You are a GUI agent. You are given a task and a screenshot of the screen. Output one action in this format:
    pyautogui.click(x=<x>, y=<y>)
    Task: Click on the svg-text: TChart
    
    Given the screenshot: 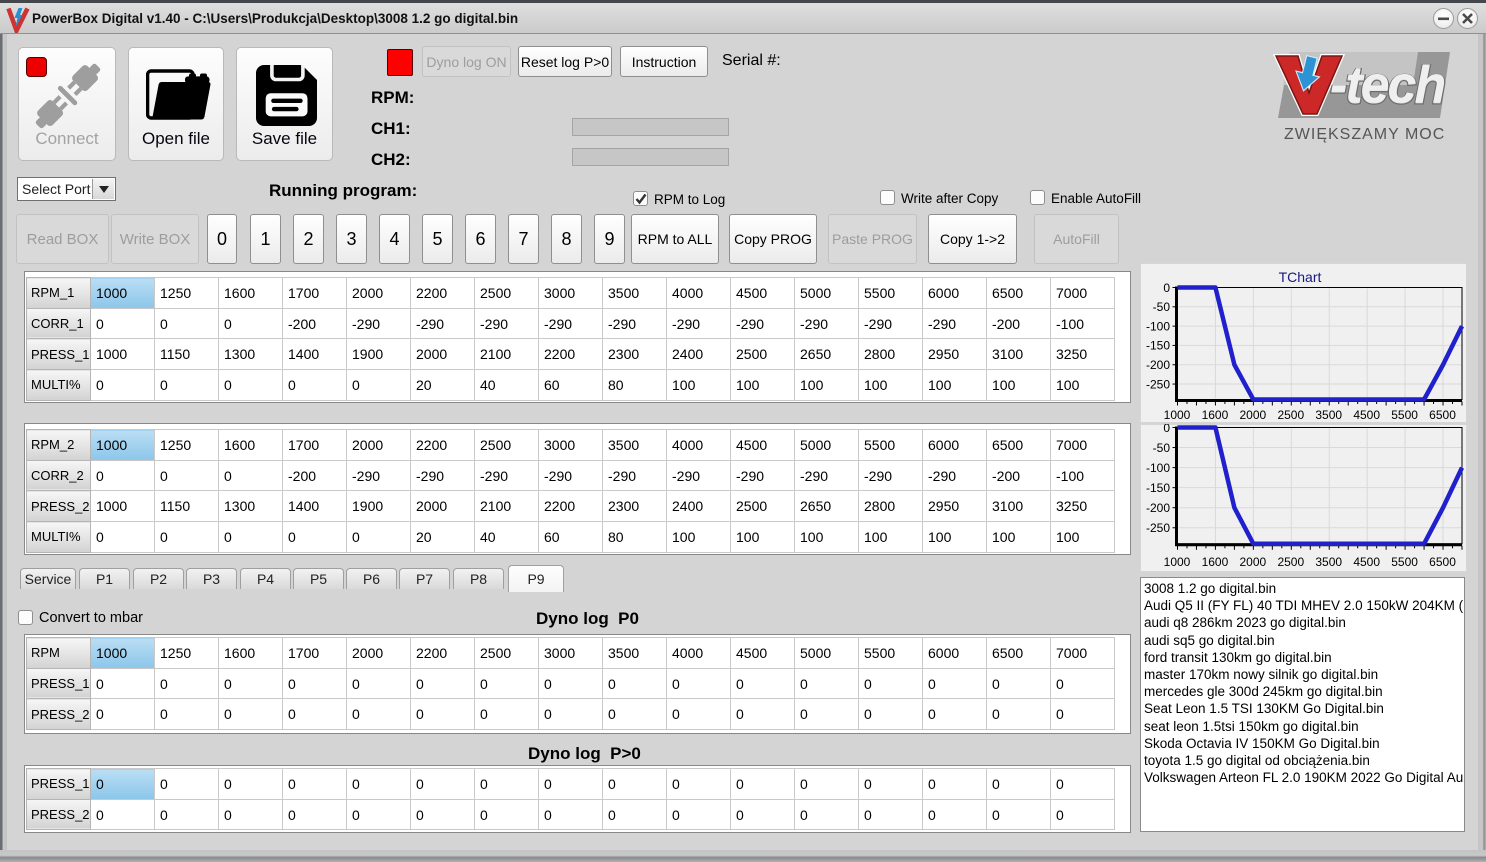 What is the action you would take?
    pyautogui.click(x=1300, y=277)
    